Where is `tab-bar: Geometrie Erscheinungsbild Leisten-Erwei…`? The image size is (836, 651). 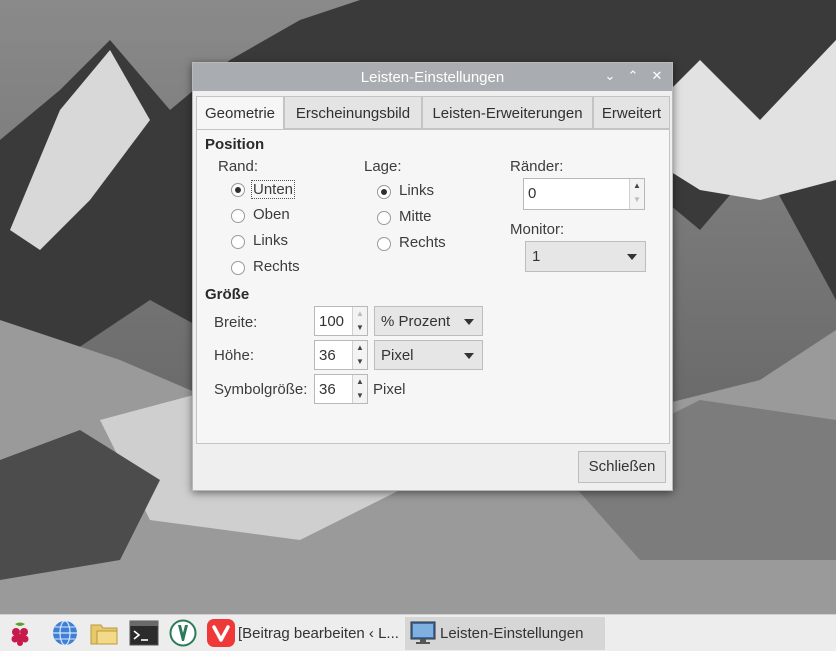
tab-bar: Geometrie Erscheinungsbild Leisten-Erwei… is located at coordinates (433, 113).